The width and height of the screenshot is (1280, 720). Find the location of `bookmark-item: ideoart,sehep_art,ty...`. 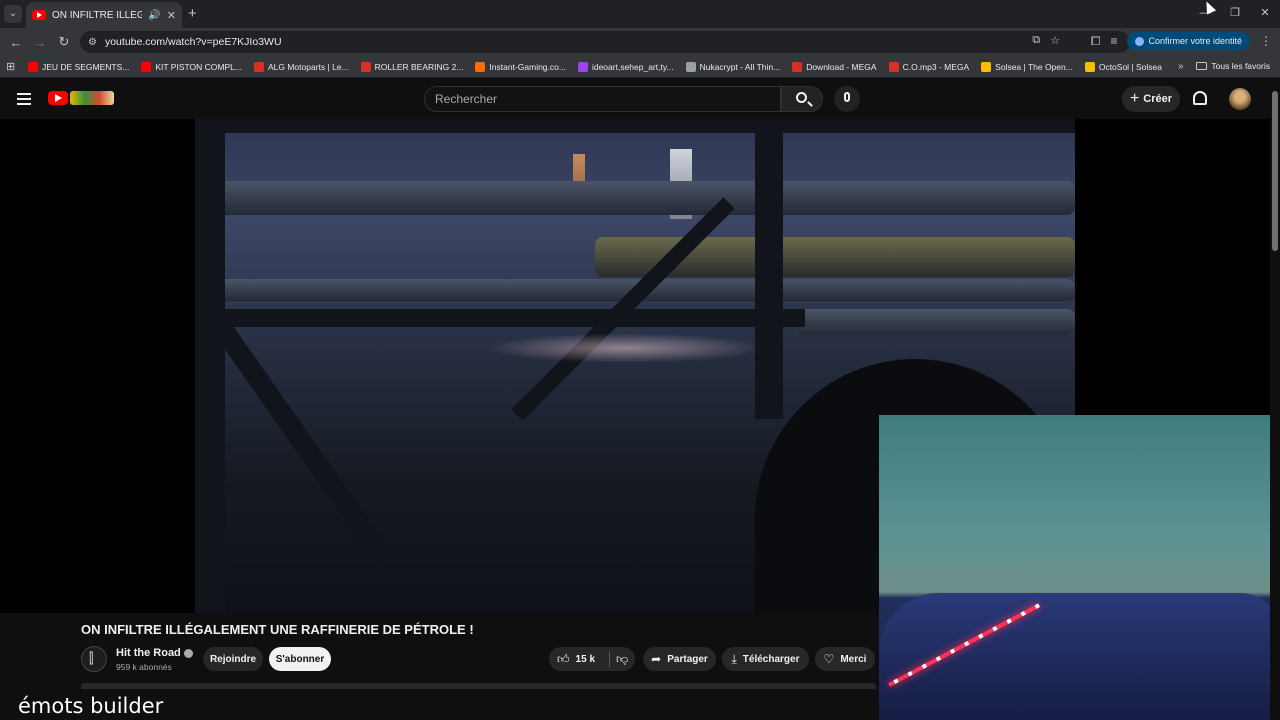

bookmark-item: ideoart,sehep_art,ty... is located at coordinates (625, 66).